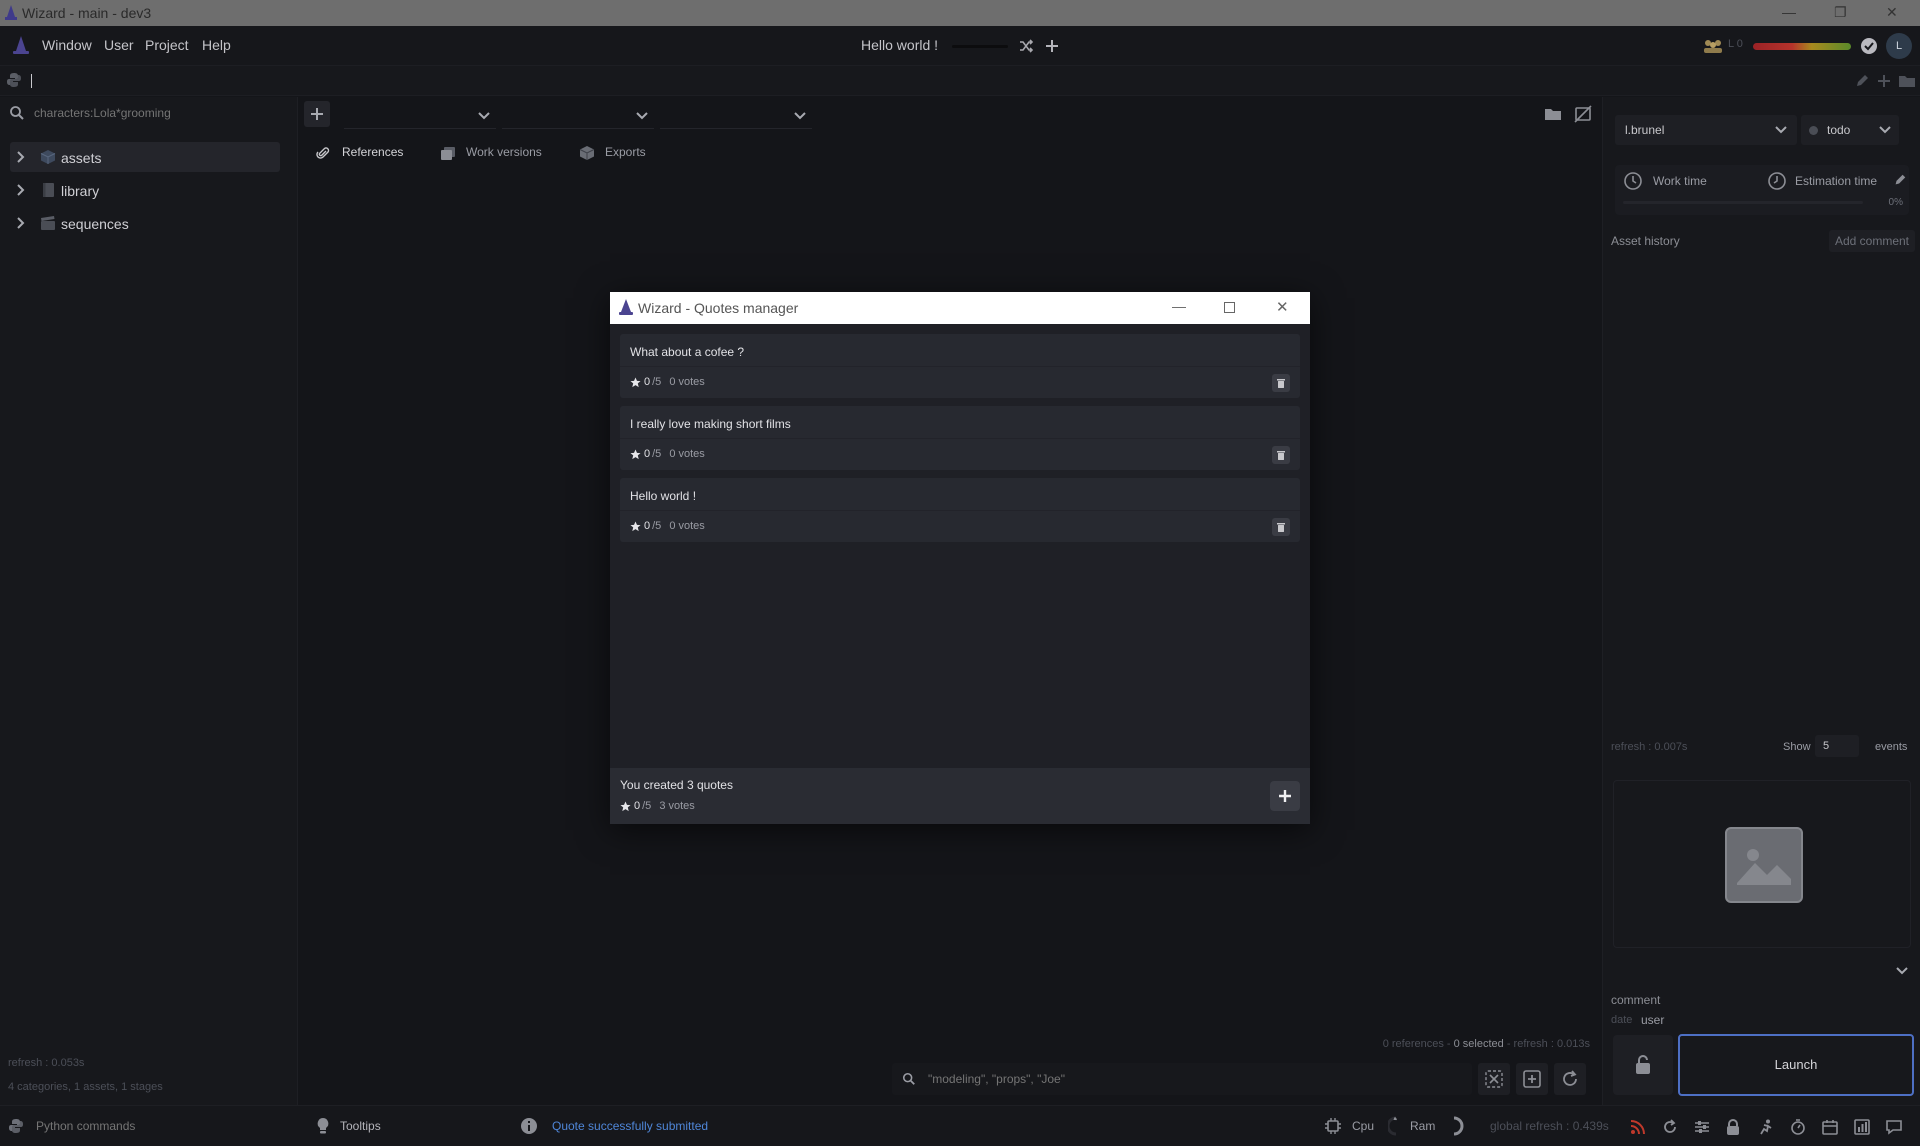 This screenshot has width=1920, height=1146. I want to click on trash-icon, so click(1281, 383).